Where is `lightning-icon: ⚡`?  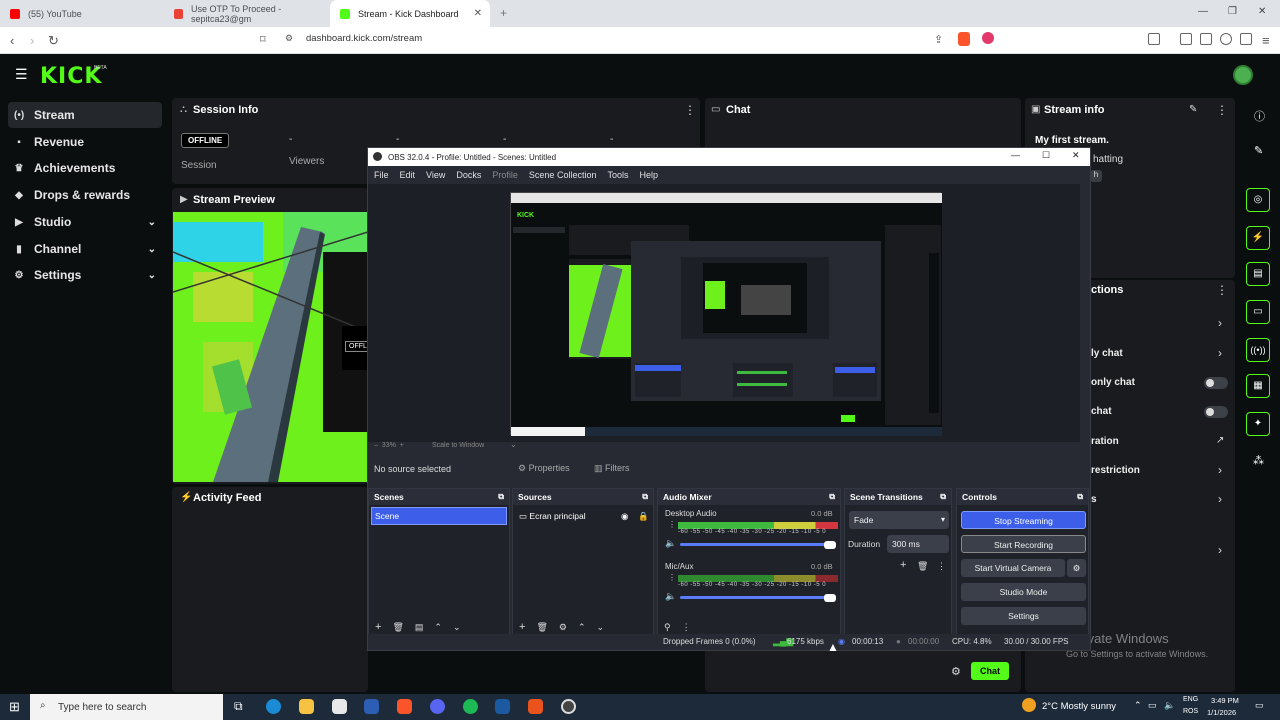 lightning-icon: ⚡ is located at coordinates (1258, 238).